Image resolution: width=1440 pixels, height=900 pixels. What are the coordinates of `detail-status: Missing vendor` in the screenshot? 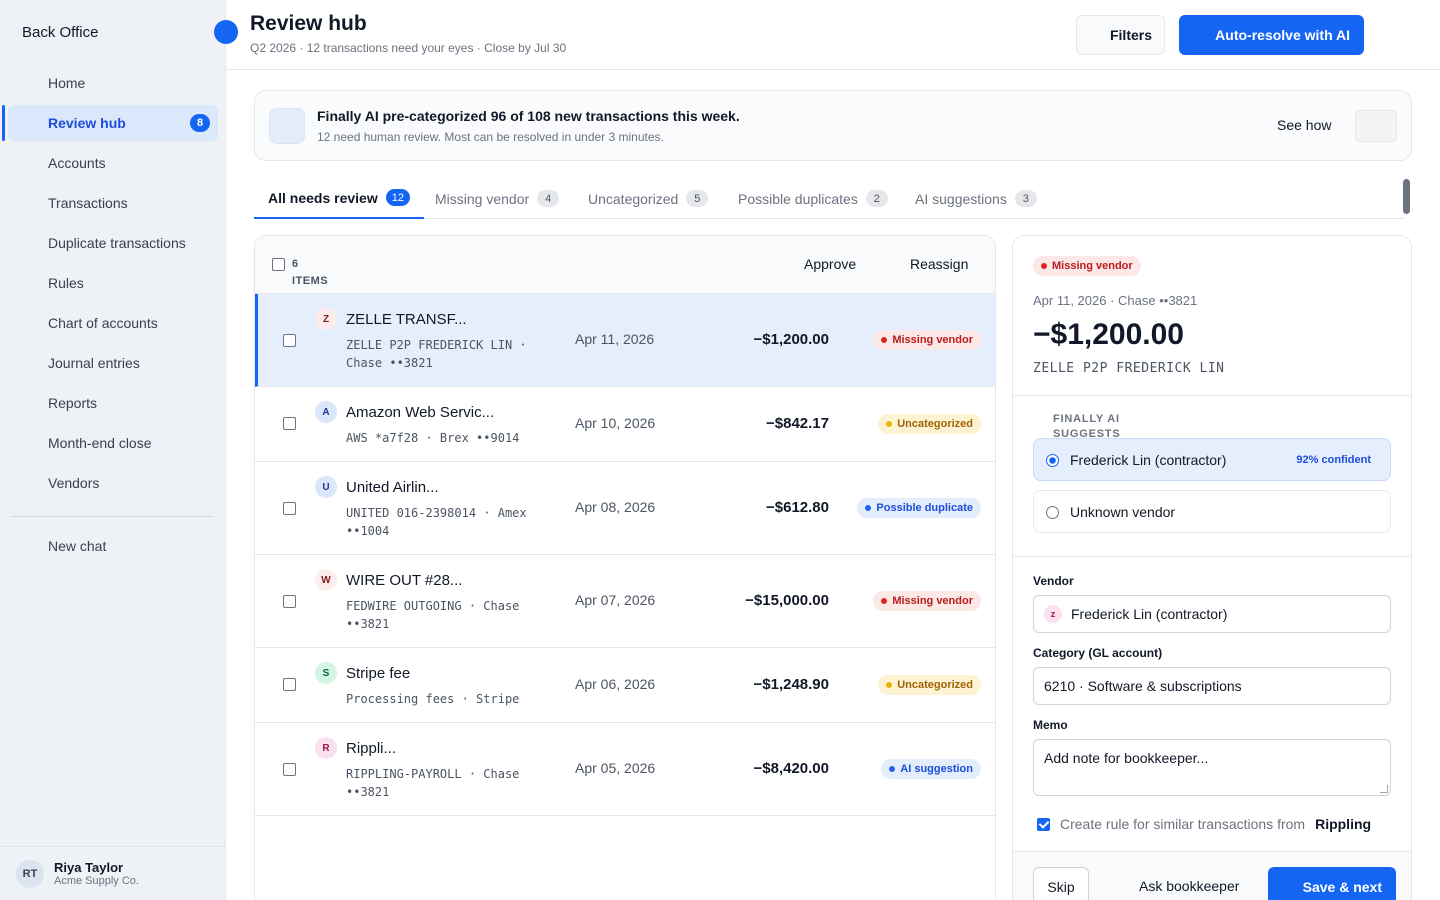 It's located at (1087, 266).